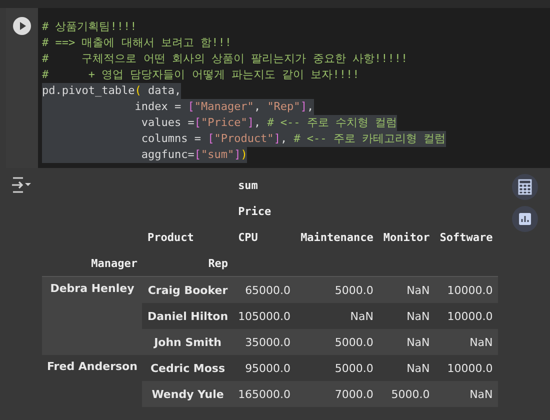 Image resolution: width=550 pixels, height=420 pixels. What do you see at coordinates (22, 26) in the screenshot?
I see `run-button` at bounding box center [22, 26].